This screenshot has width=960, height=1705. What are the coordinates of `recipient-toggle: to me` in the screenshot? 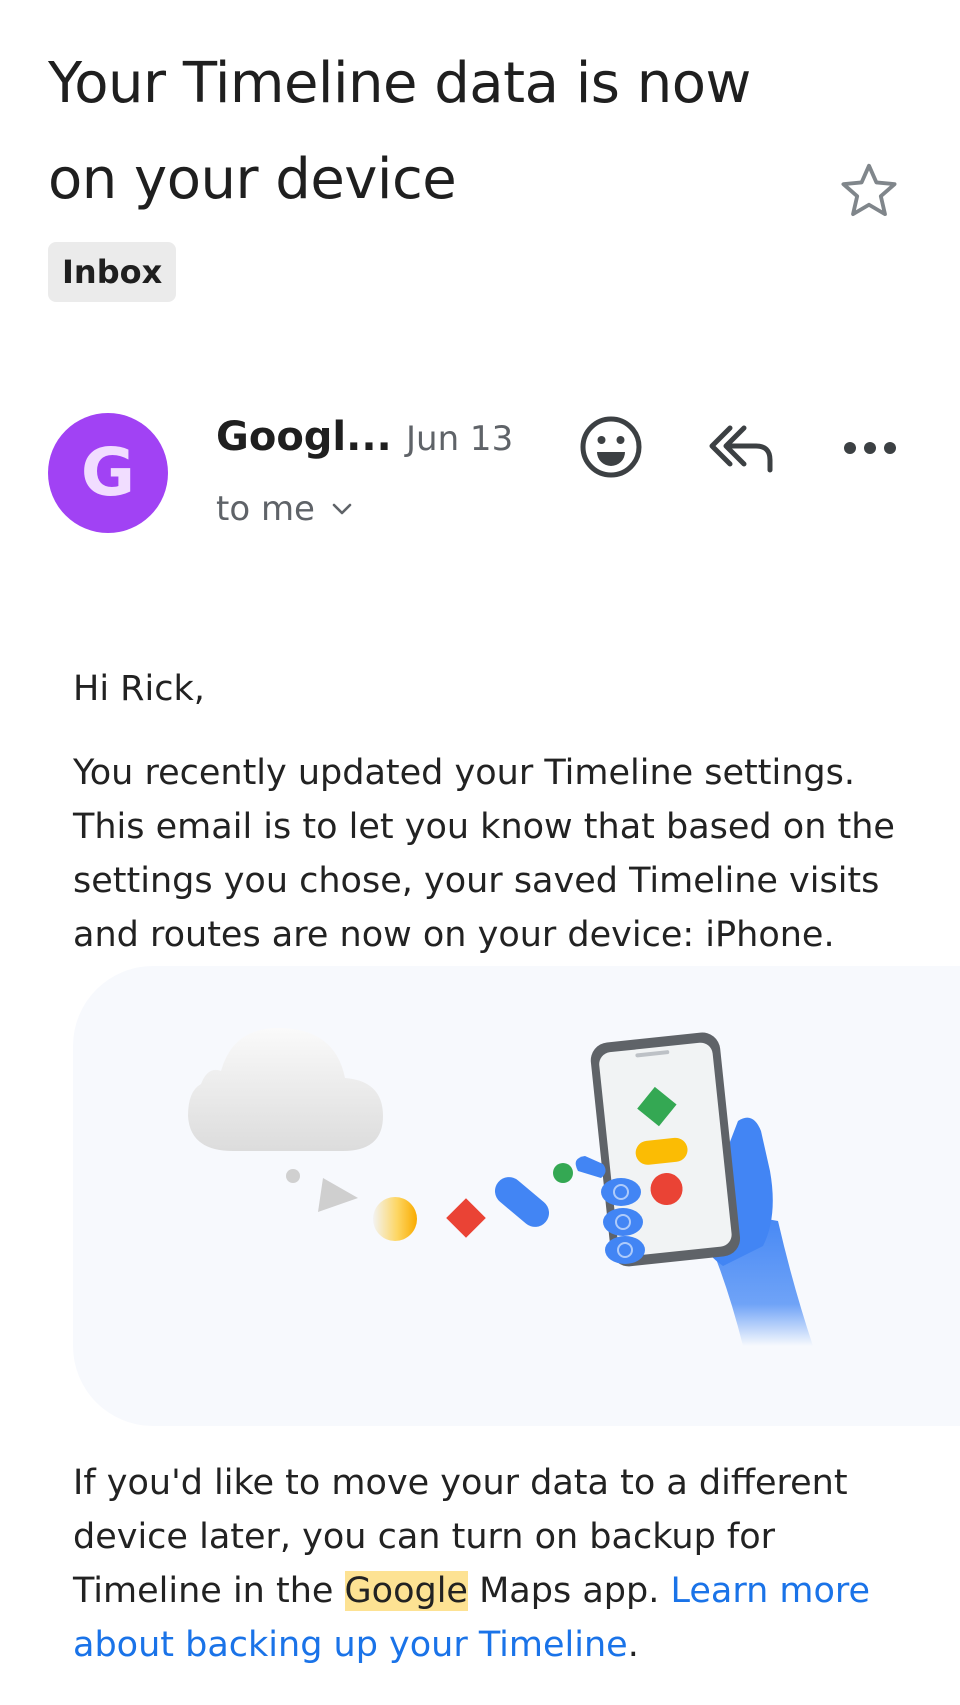 It's located at (284, 509).